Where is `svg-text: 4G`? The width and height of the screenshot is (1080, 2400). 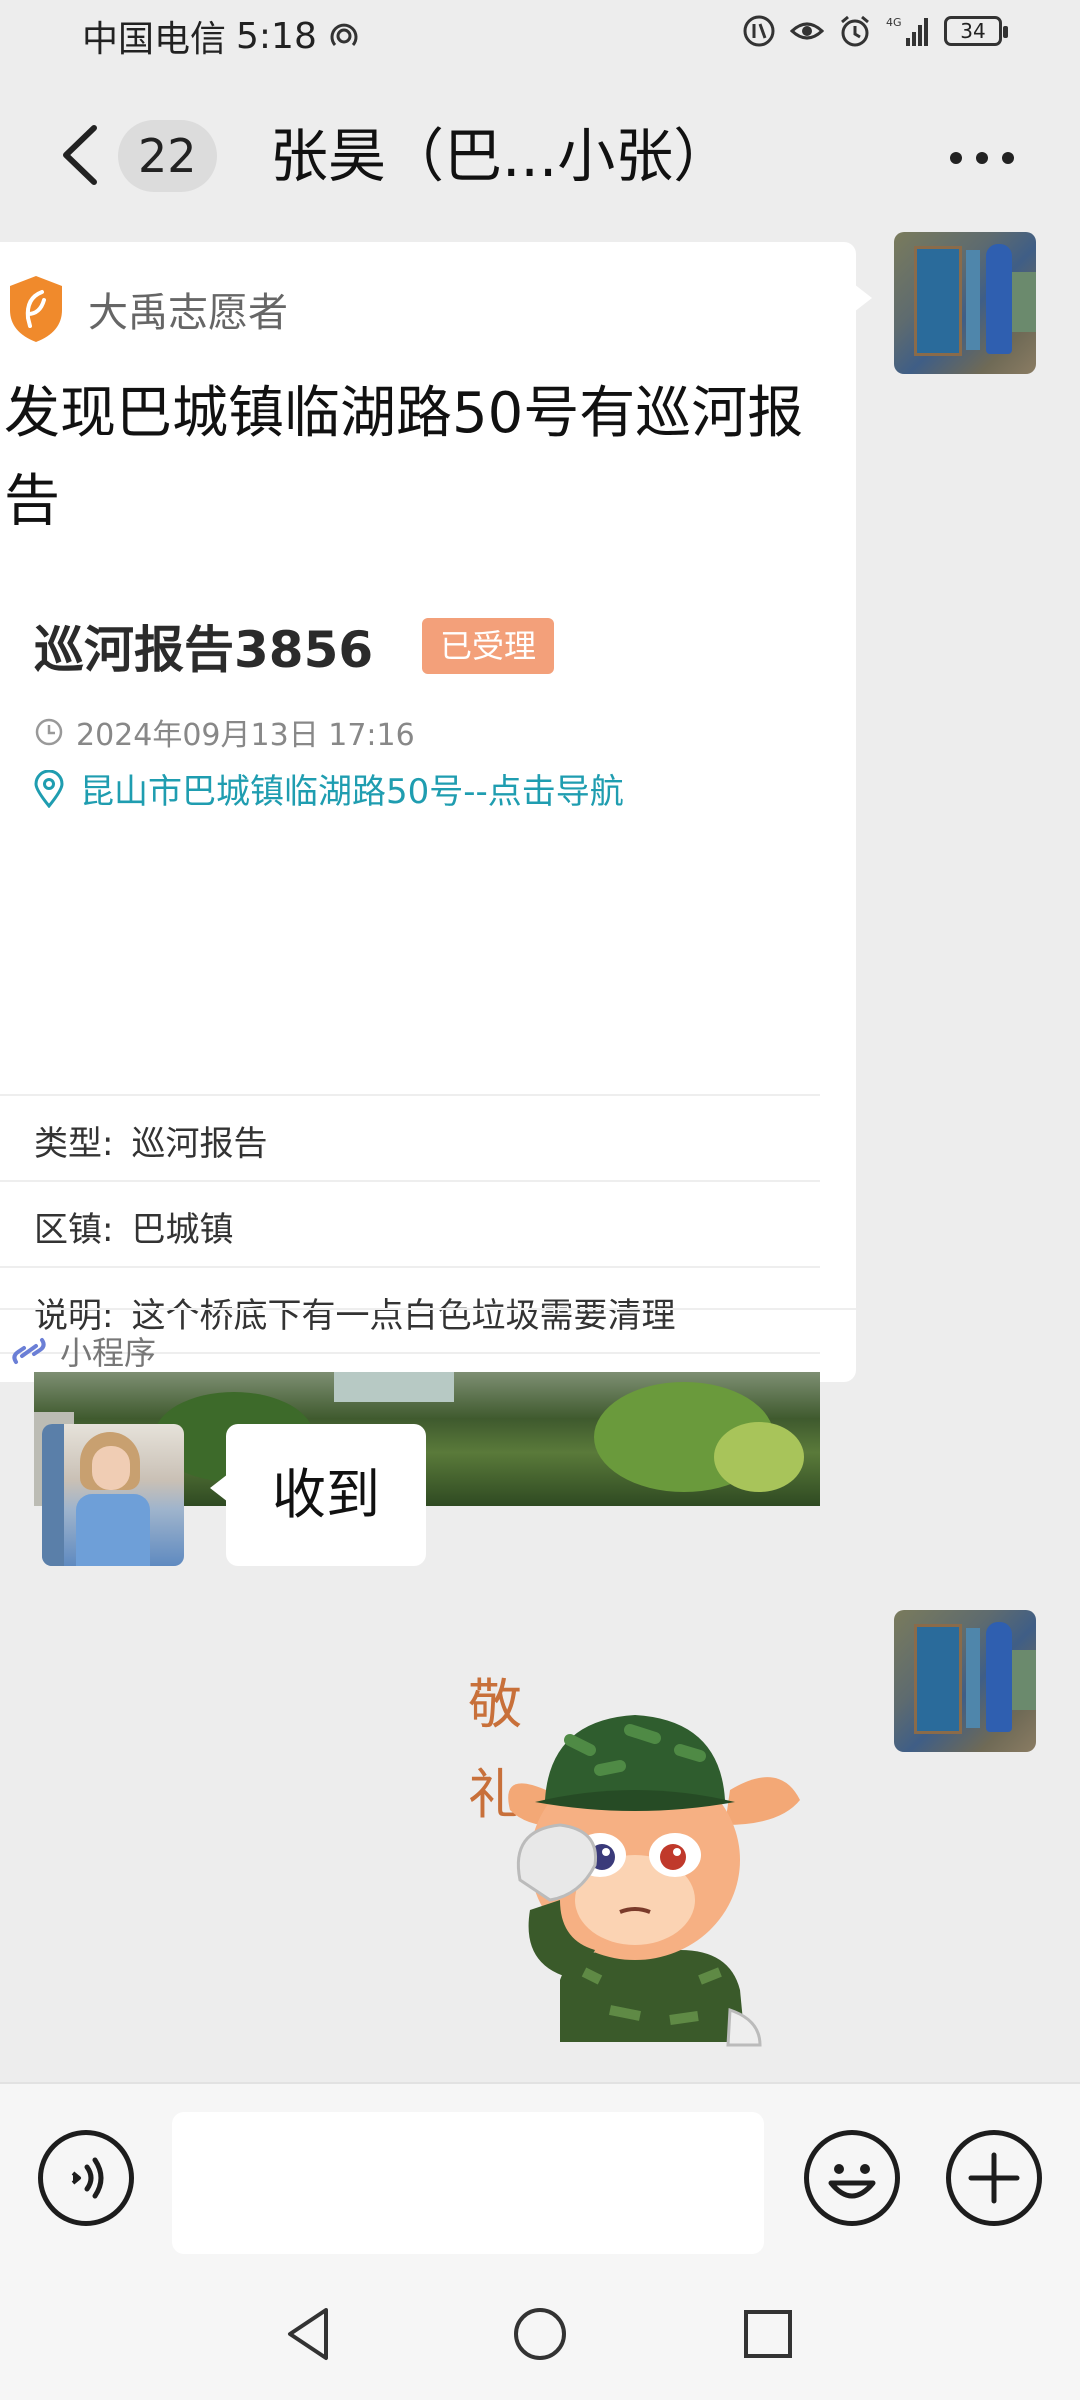 svg-text: 4G is located at coordinates (894, 22).